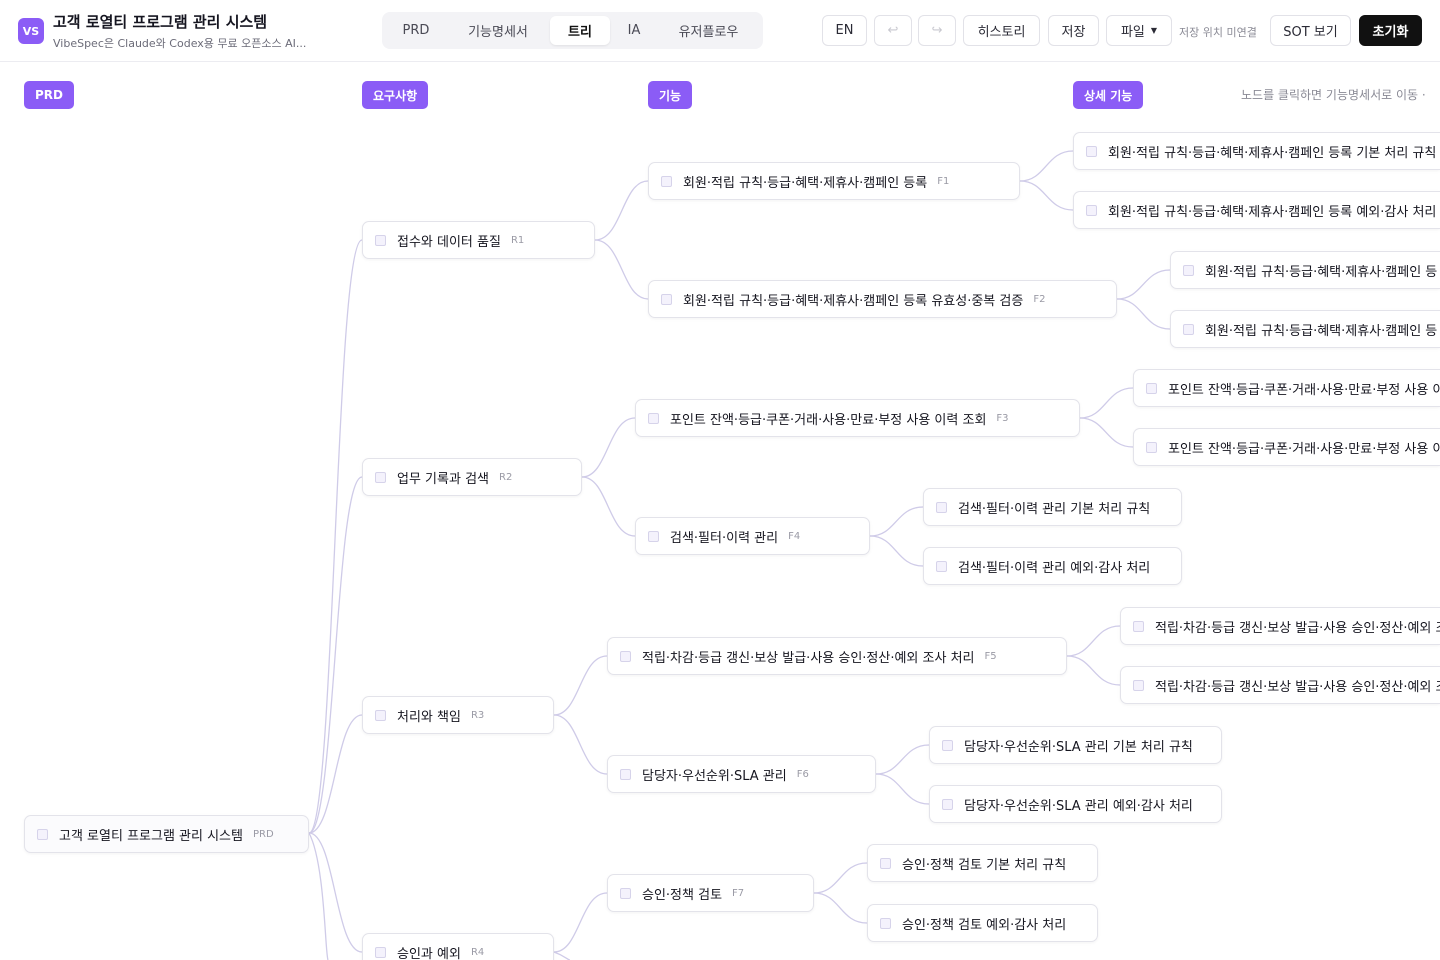 Image resolution: width=1440 pixels, height=960 pixels. I want to click on save-location-status: 저장 위치 미연결, so click(1218, 32).